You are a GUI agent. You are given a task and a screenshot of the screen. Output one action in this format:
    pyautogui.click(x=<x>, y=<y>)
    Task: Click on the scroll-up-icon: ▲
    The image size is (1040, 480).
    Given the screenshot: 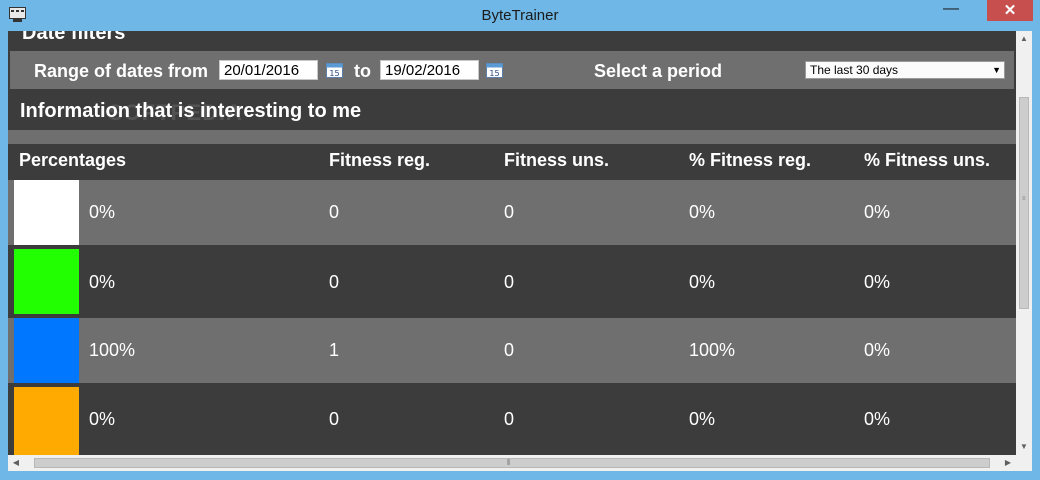 What is the action you would take?
    pyautogui.click(x=1024, y=39)
    